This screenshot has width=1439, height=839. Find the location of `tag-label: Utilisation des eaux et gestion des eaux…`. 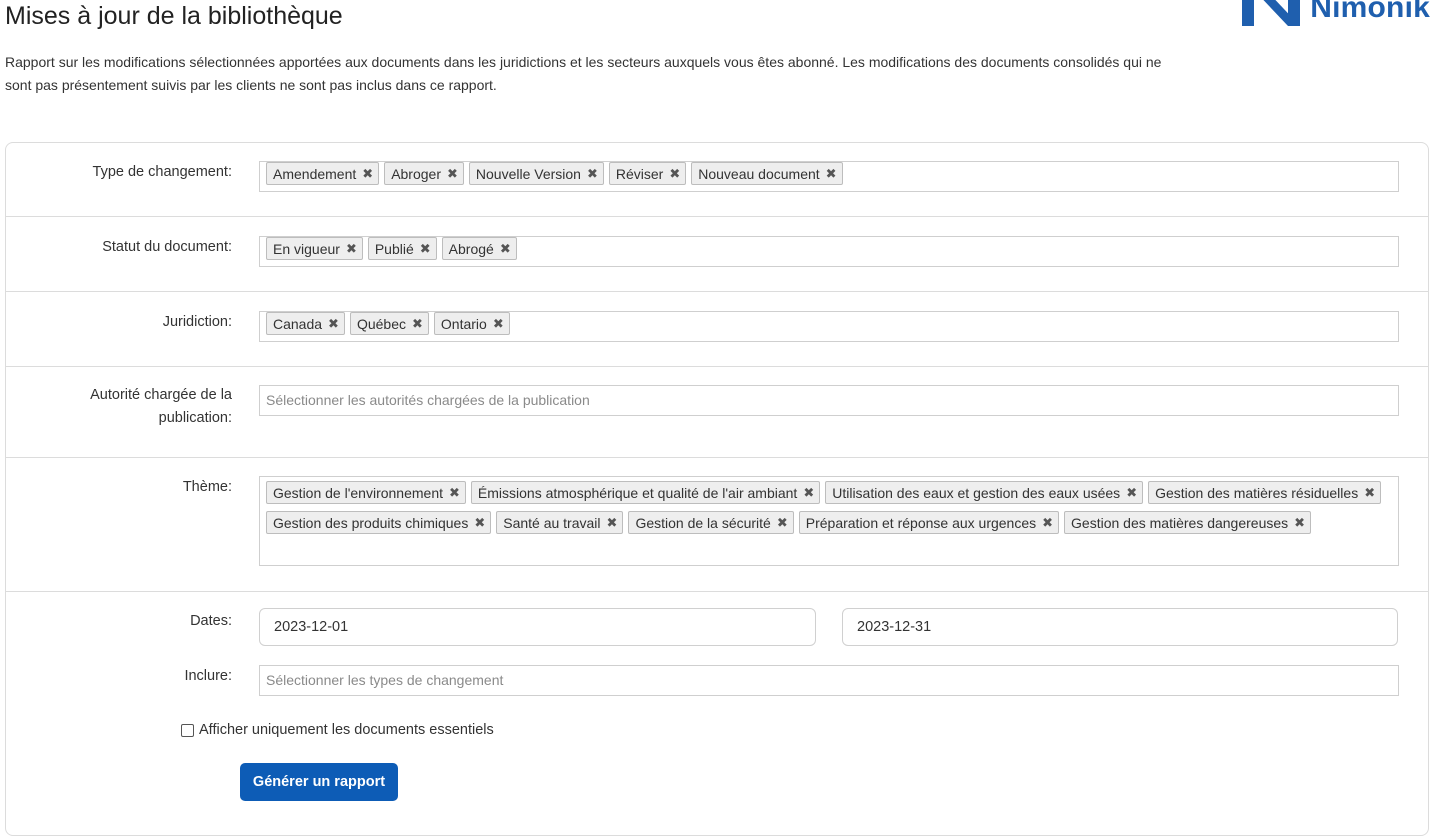

tag-label: Utilisation des eaux et gestion des eaux… is located at coordinates (976, 492).